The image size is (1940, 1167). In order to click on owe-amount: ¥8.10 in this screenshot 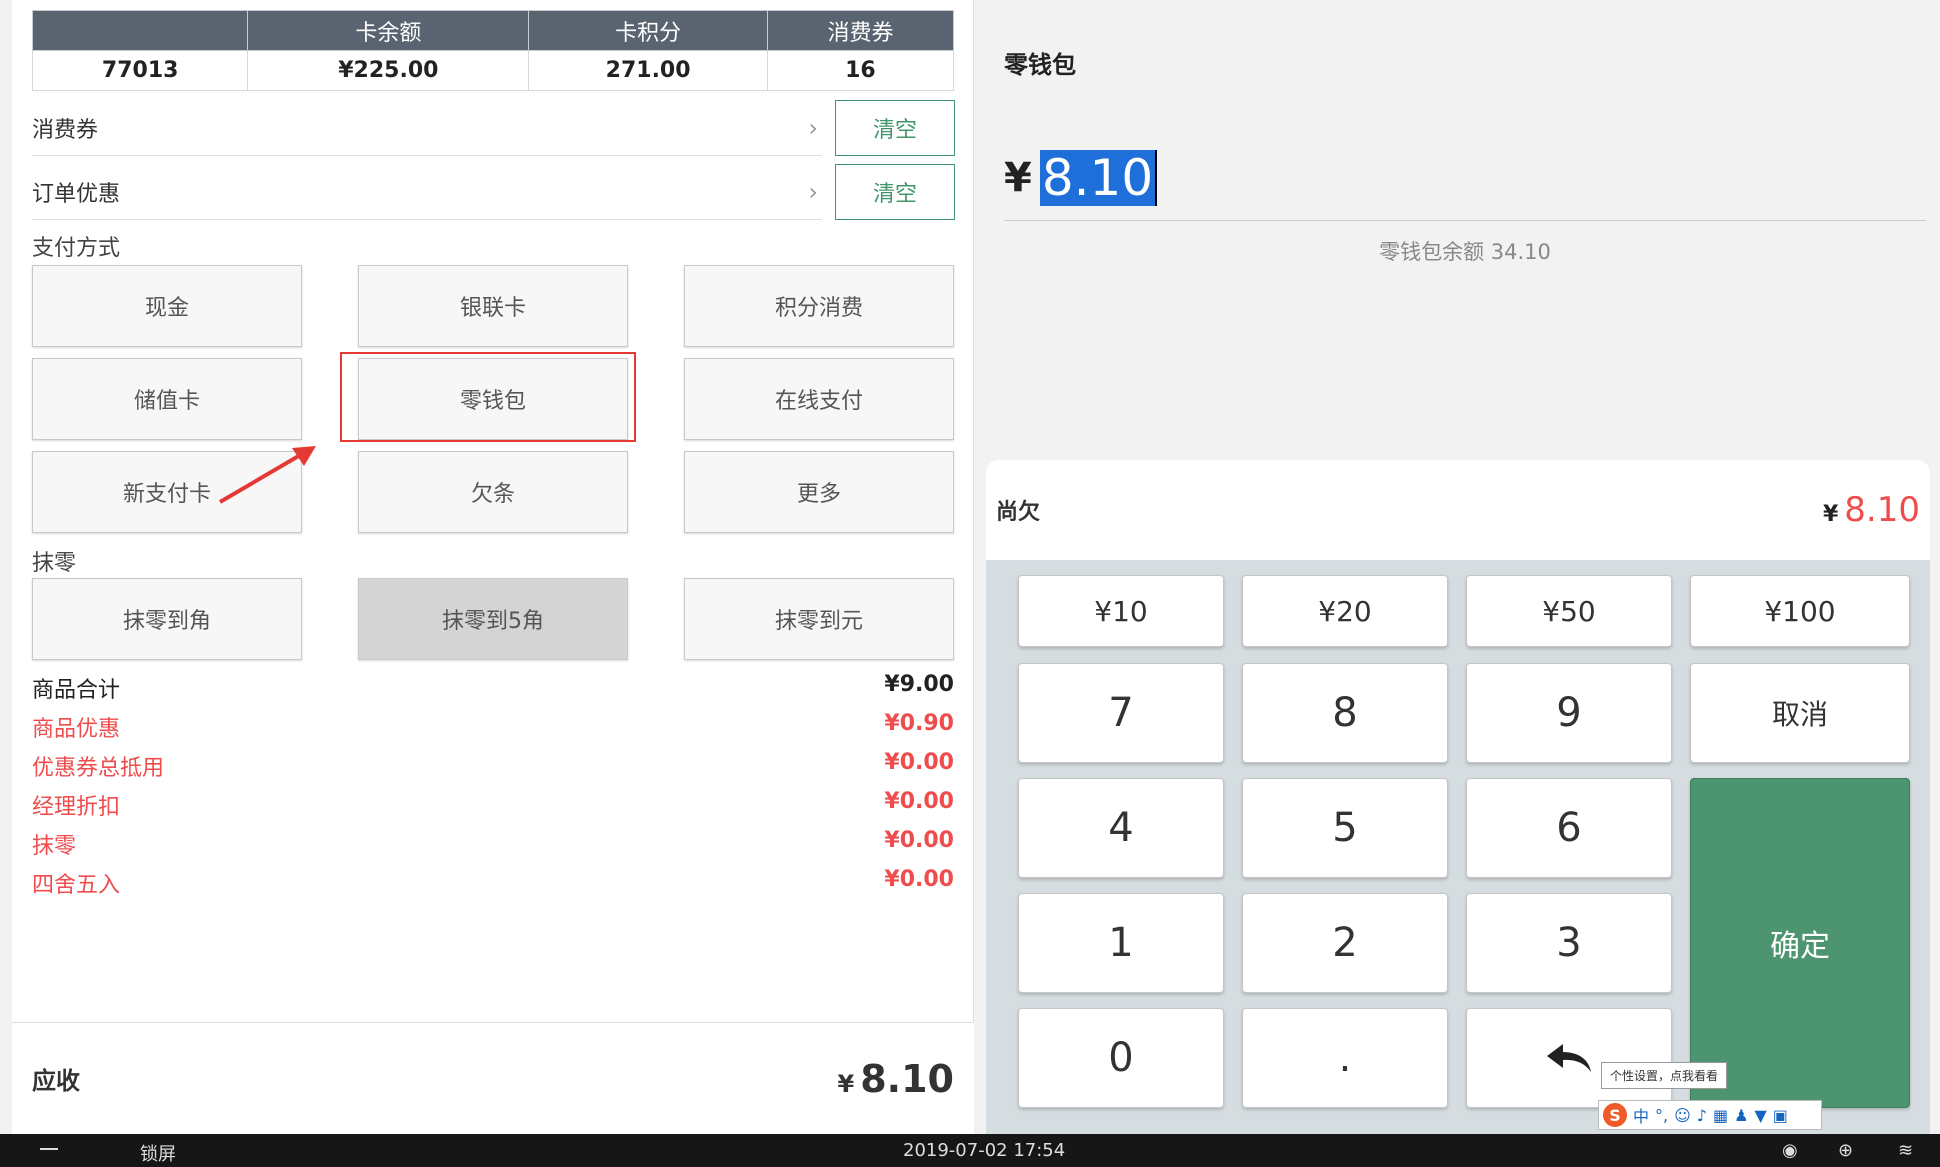, I will do `click(1871, 510)`.